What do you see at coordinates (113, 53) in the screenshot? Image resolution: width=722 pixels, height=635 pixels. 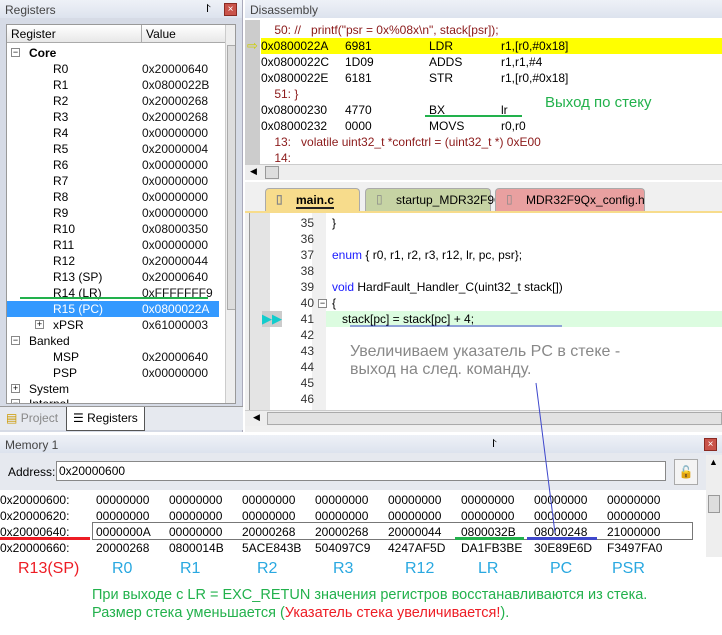 I see `tree-group: − Core` at bounding box center [113, 53].